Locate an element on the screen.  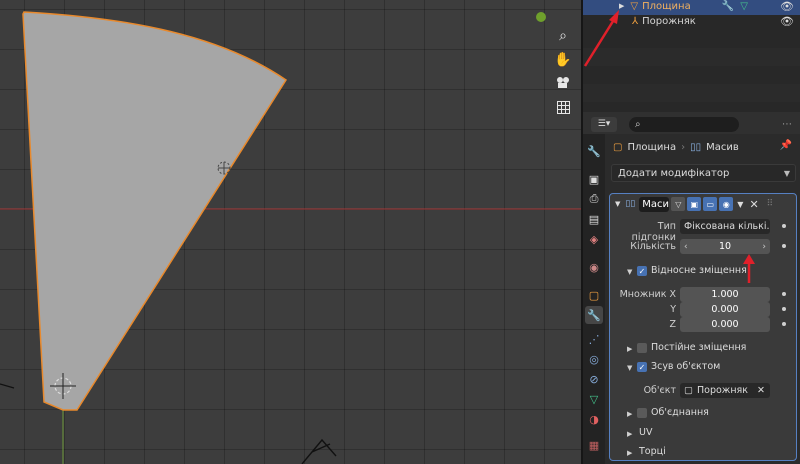
navigation-gizmo-dot is located at coordinates (541, 17).